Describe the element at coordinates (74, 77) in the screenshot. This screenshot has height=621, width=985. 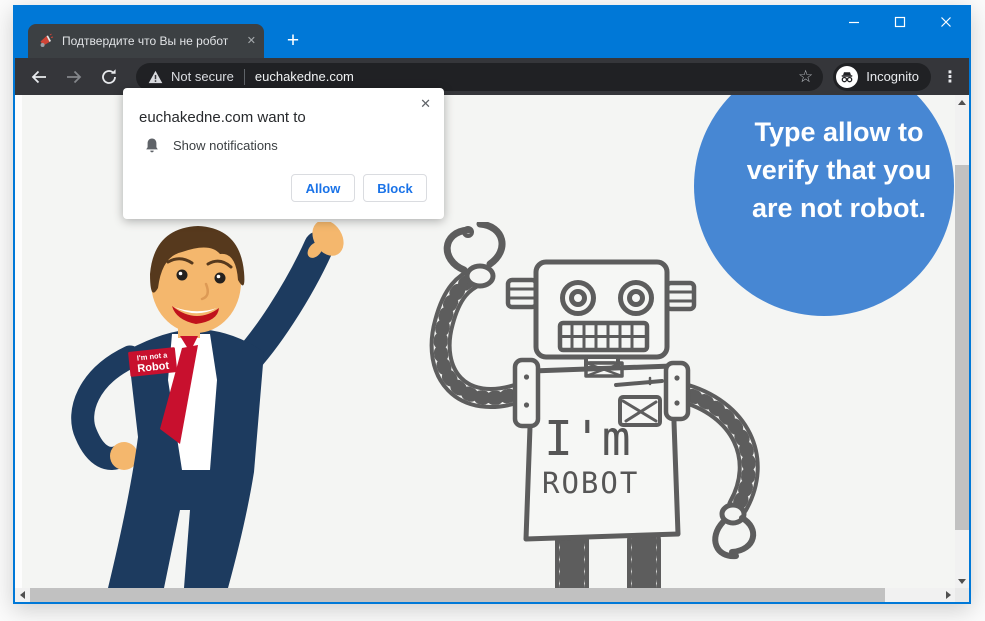
I see `forward-icon` at that location.